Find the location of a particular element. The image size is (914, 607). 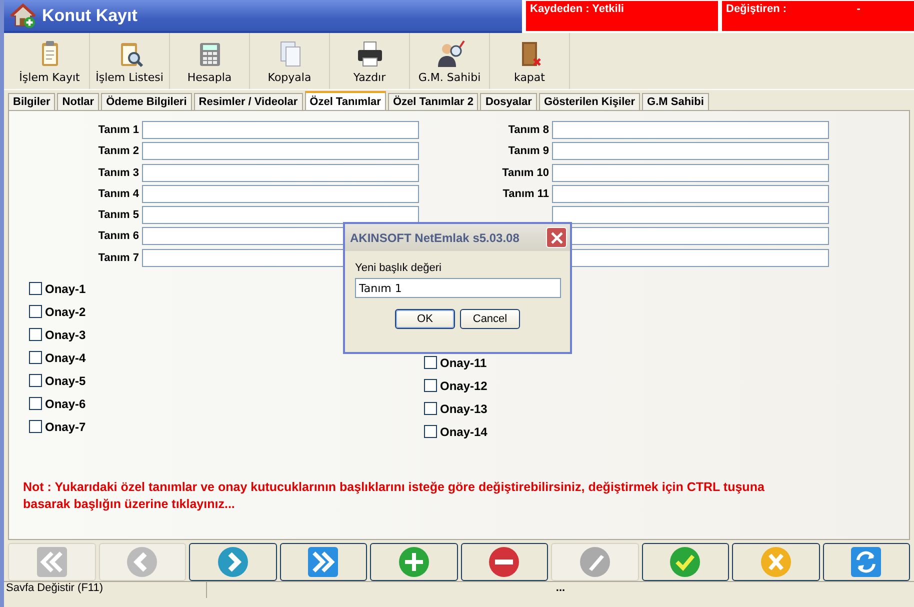

close-button is located at coordinates (556, 237).